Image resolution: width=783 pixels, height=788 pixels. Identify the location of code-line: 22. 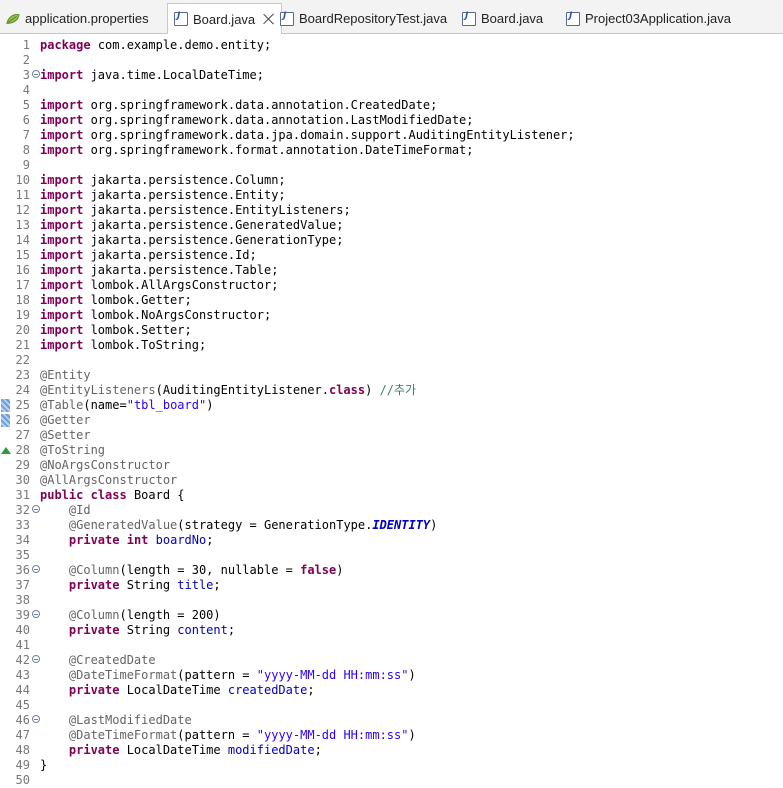
(391, 360).